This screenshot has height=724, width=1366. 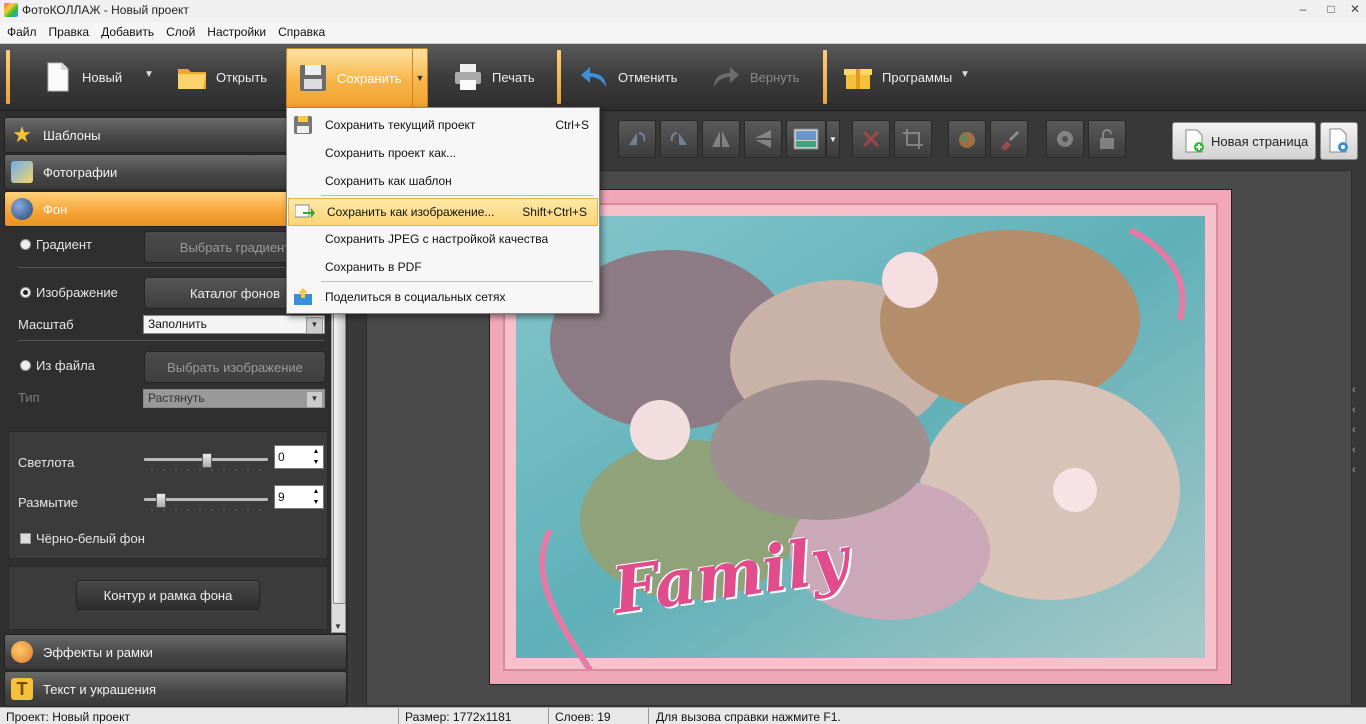 I want to click on menu-save-pdf: Сохранить в PDF, so click(x=443, y=267).